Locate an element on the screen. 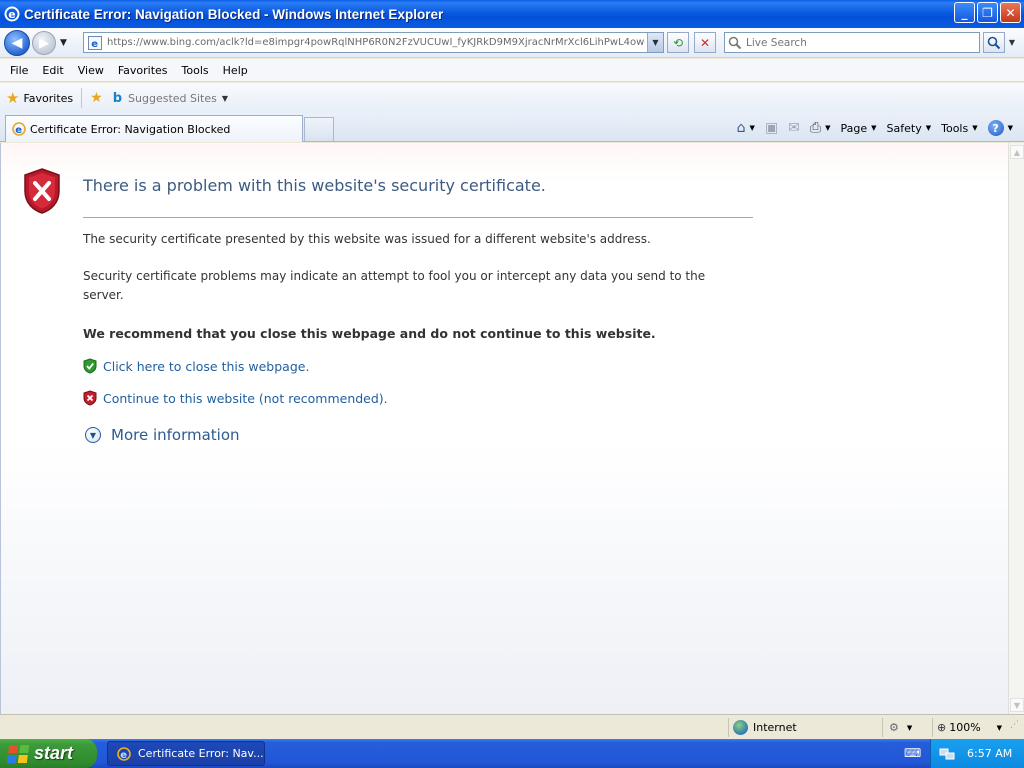  zoom-control: ⊕ 100% ▼ is located at coordinates (970, 727).